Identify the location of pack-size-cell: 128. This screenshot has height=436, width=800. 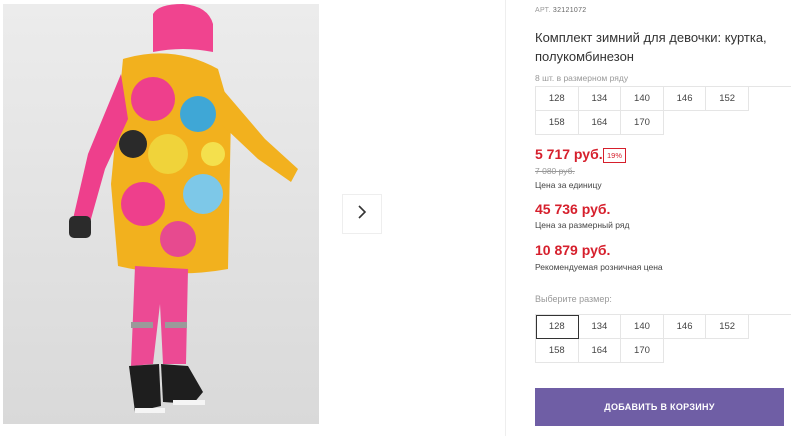
(557, 99).